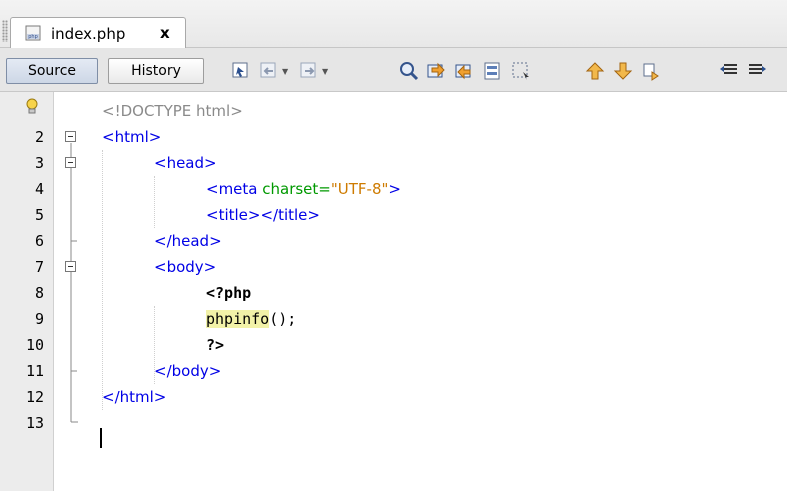 Image resolution: width=787 pixels, height=491 pixels. I want to click on code-line-3: <head>, so click(185, 163).